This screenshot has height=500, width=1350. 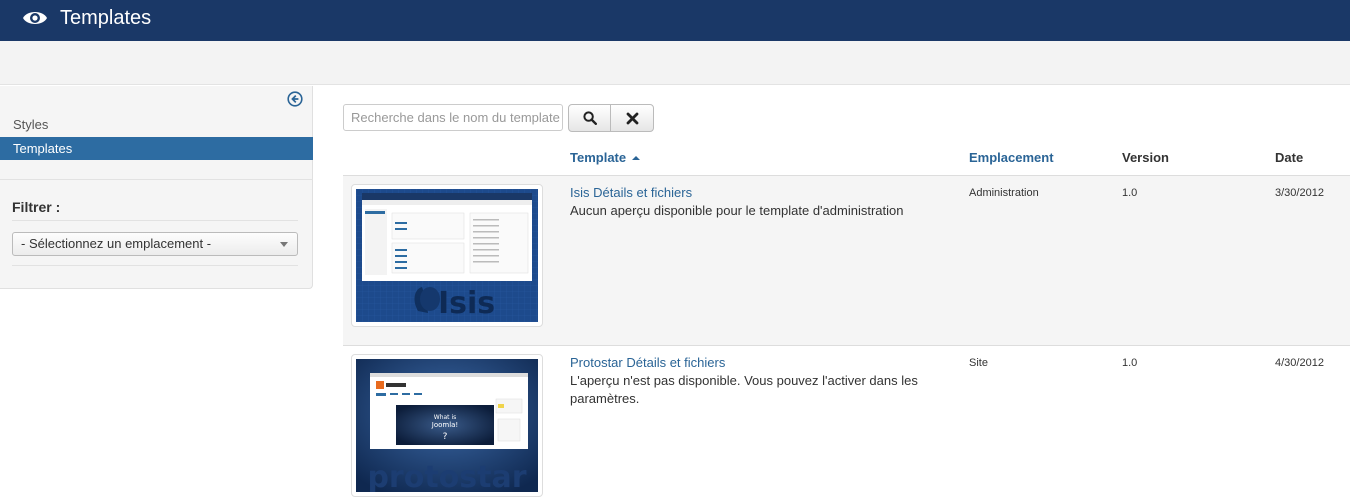 What do you see at coordinates (155, 265) in the screenshot?
I see `filter-bottom-divider` at bounding box center [155, 265].